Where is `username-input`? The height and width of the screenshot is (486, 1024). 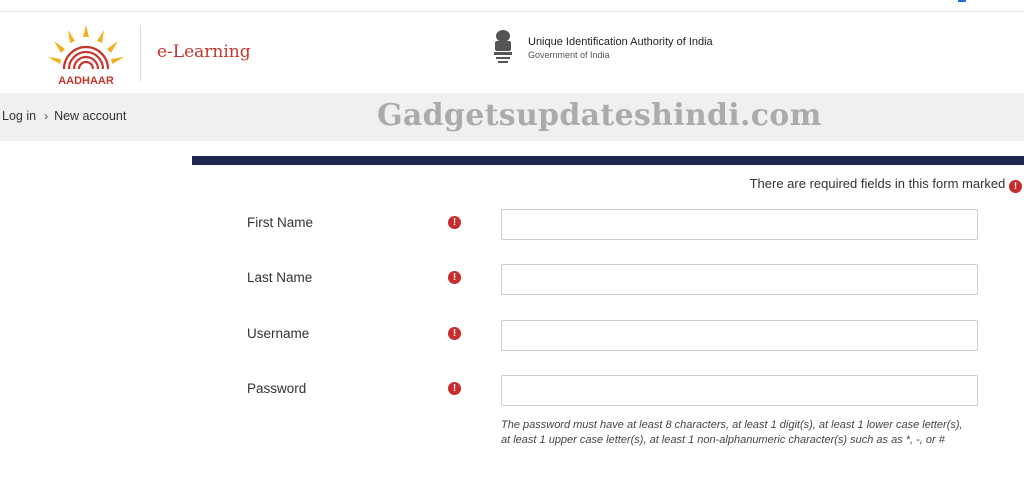
username-input is located at coordinates (739, 335).